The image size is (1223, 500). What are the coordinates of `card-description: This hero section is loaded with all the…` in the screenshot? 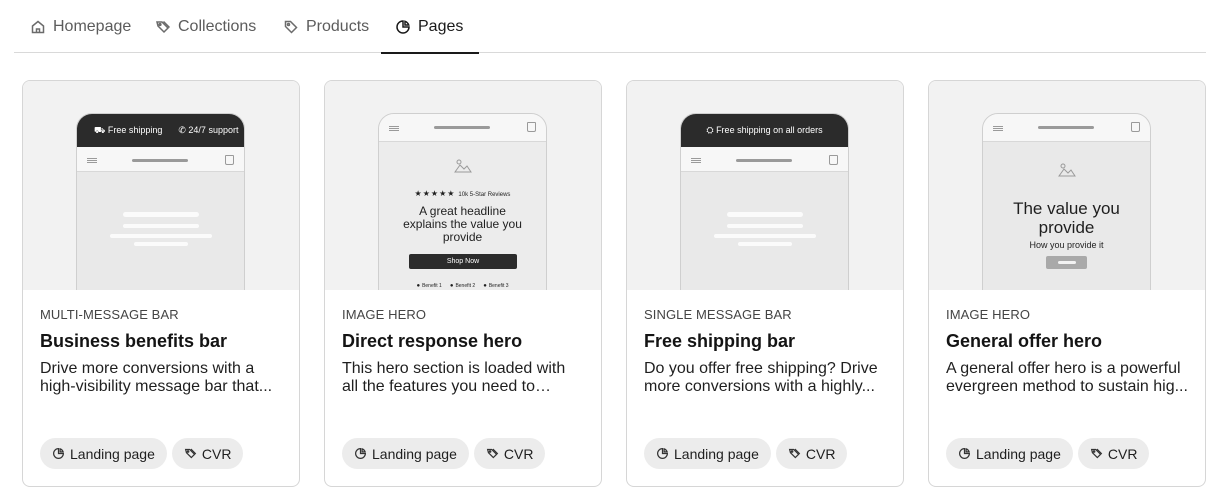 It's located at (454, 377).